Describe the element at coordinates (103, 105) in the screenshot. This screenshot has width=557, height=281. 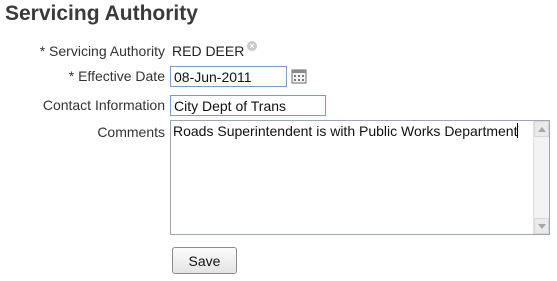
I see `contact-information-label: Contact Information` at that location.